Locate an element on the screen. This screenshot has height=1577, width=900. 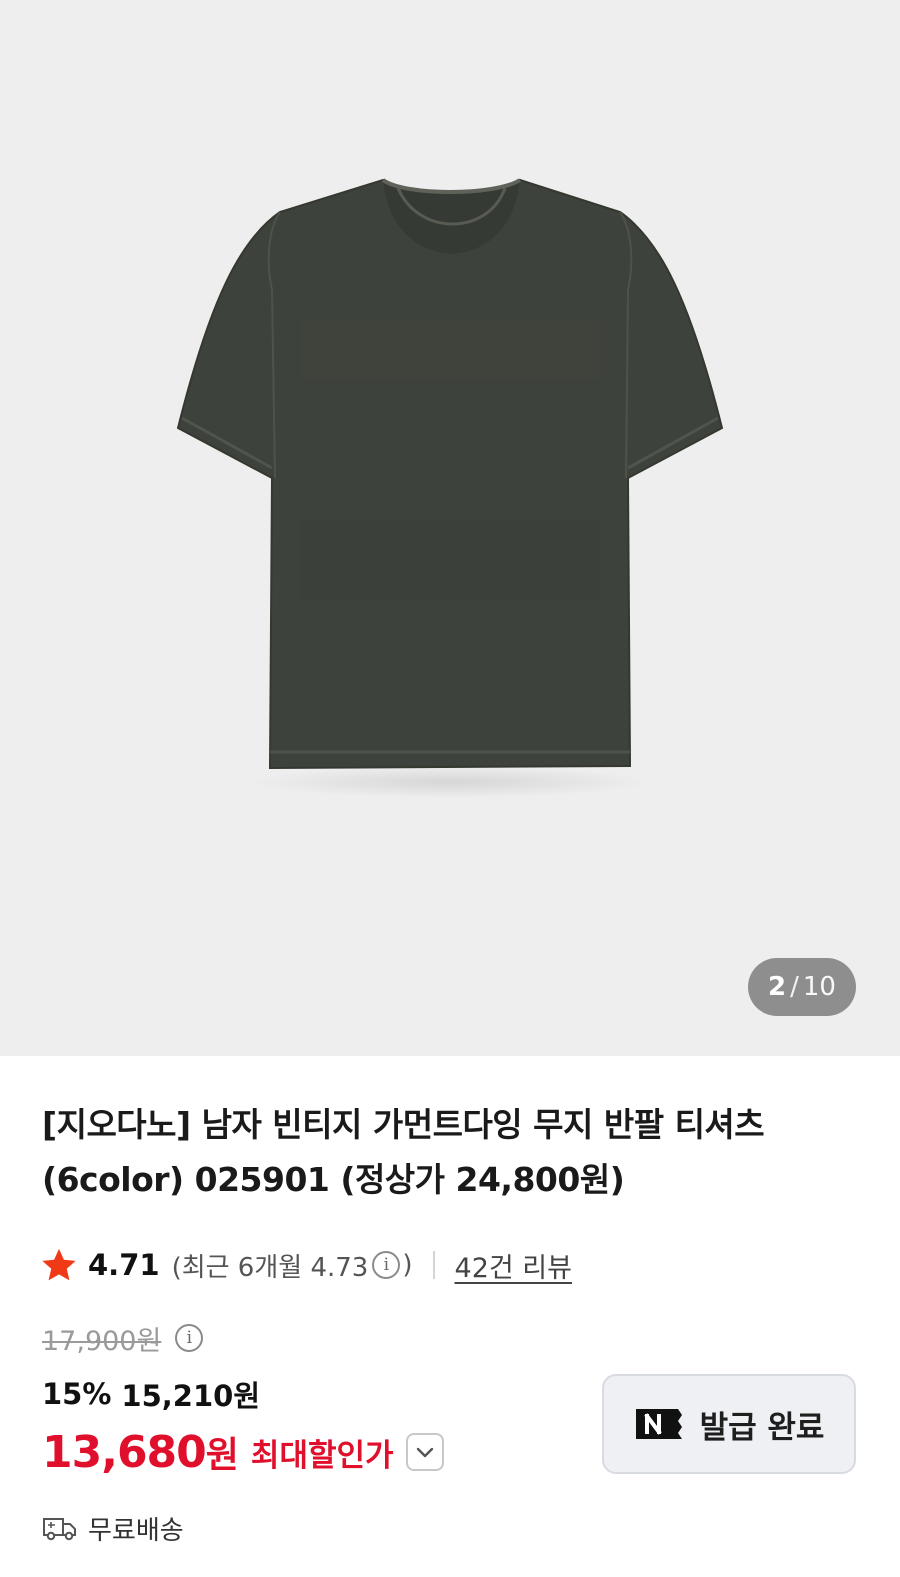
image-pager-badge: 2 / 10 is located at coordinates (802, 987).